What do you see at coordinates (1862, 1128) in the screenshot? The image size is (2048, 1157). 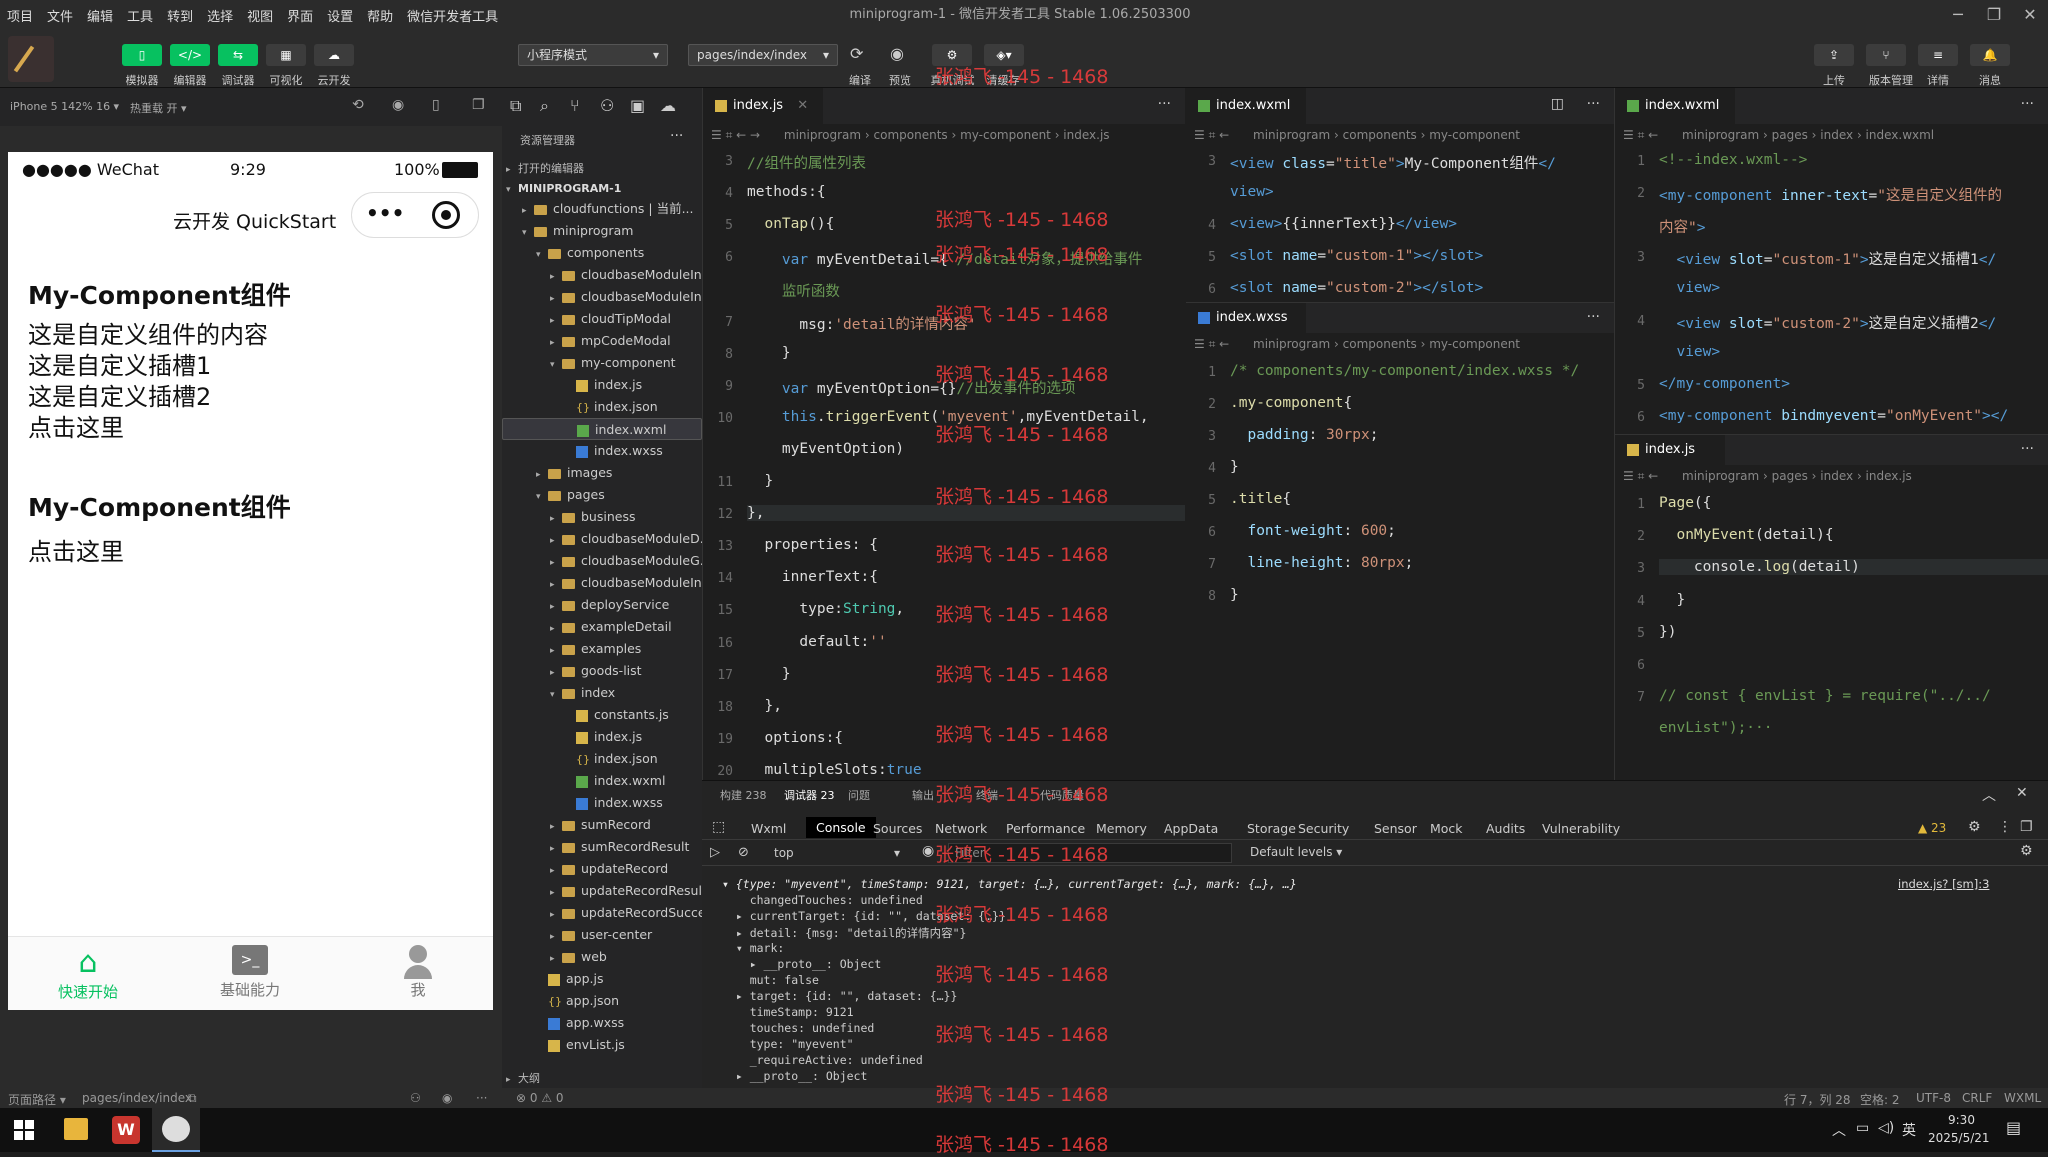 I see `network-icon: ▭` at bounding box center [1862, 1128].